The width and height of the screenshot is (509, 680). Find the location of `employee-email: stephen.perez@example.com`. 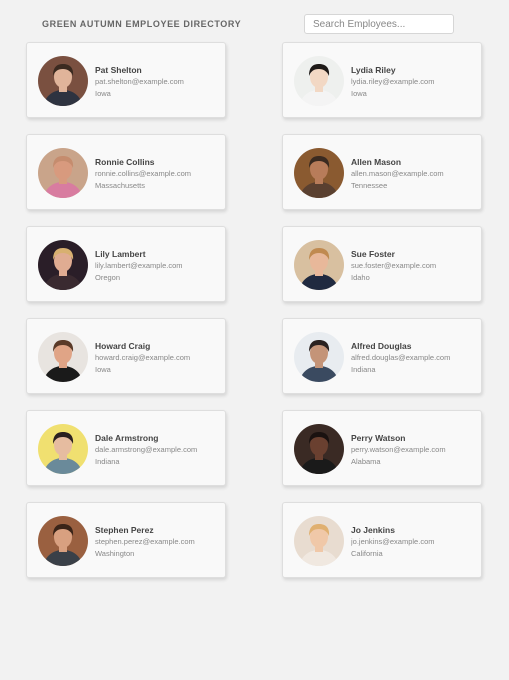

employee-email: stephen.perez@example.com is located at coordinates (145, 541).